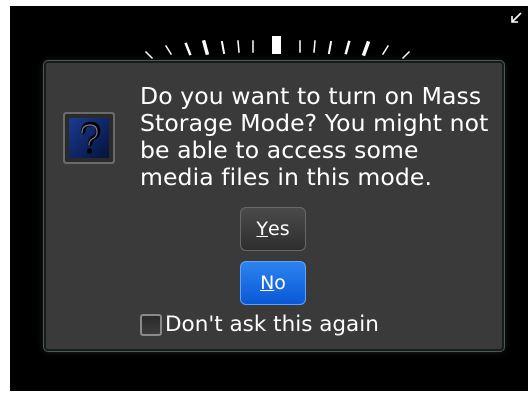 Image resolution: width=528 pixels, height=401 pixels. I want to click on message-line: Storage Mode? You might not, so click(314, 123).